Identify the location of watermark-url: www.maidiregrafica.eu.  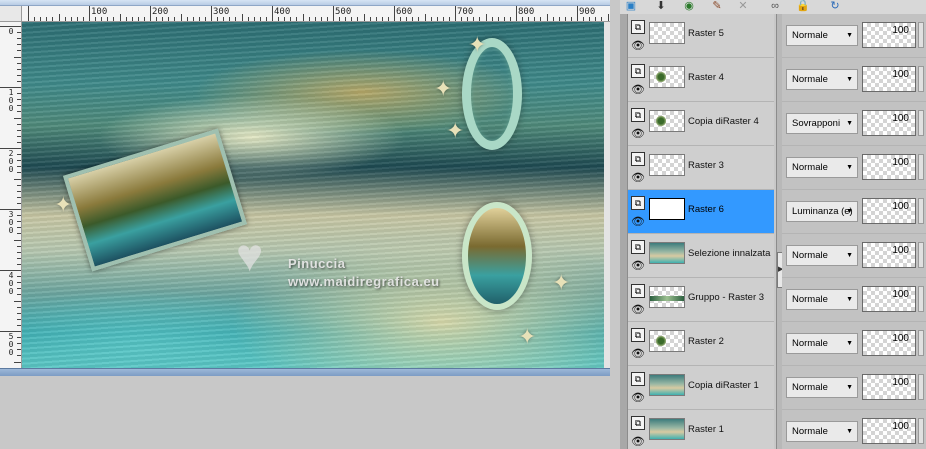
(364, 281).